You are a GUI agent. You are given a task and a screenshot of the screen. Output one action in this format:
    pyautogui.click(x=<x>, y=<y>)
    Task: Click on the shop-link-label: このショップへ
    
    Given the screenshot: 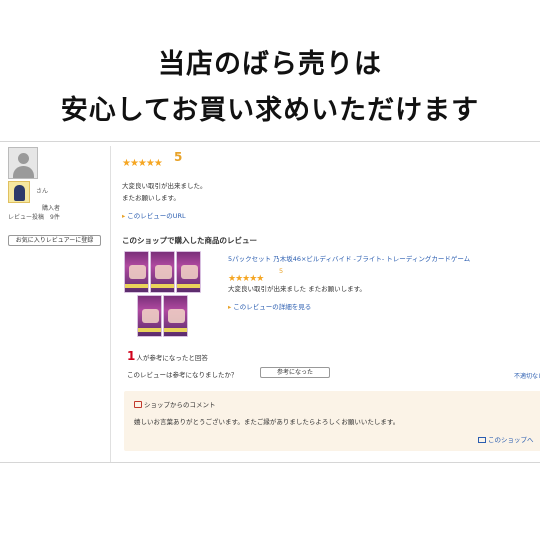 What is the action you would take?
    pyautogui.click(x=511, y=440)
    